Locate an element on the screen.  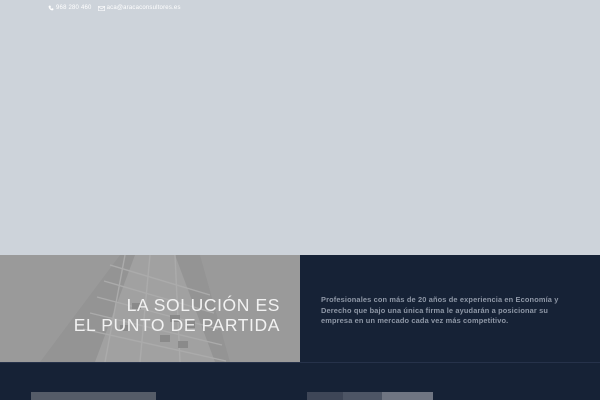
envelope-icon is located at coordinates (101, 8).